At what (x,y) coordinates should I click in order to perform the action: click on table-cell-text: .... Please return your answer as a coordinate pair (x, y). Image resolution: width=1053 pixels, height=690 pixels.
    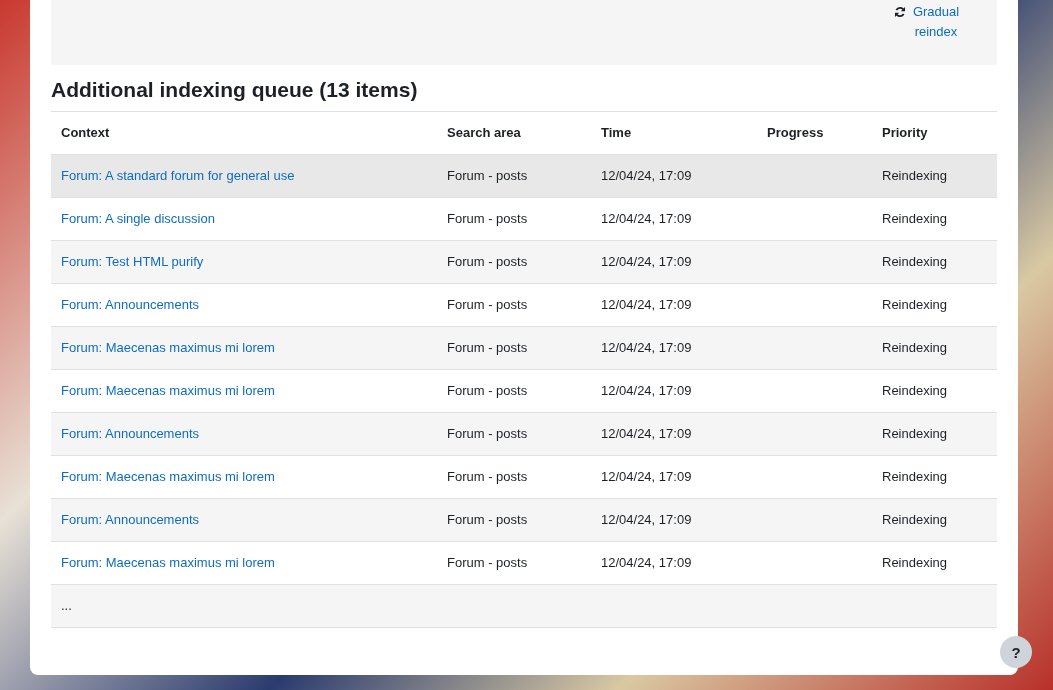
    Looking at the image, I should click on (66, 606).